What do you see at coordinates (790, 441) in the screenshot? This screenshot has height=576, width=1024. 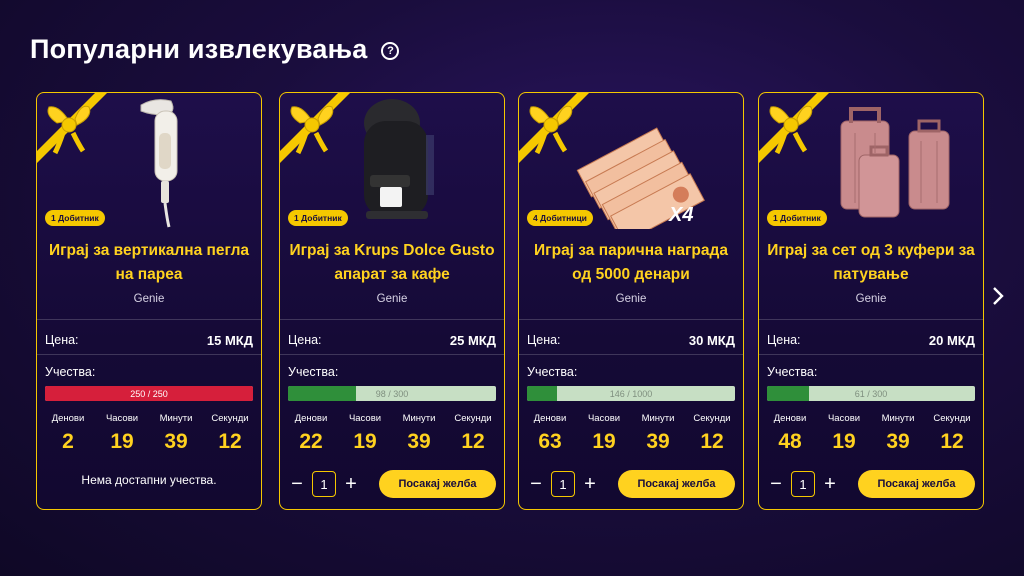 I see `days-value: 48` at bounding box center [790, 441].